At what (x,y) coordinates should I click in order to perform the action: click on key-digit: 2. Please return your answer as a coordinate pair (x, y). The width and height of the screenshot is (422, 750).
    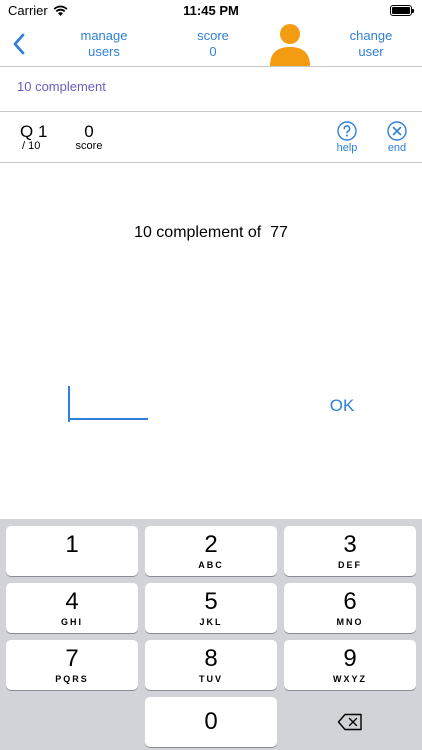
    Looking at the image, I should click on (211, 544).